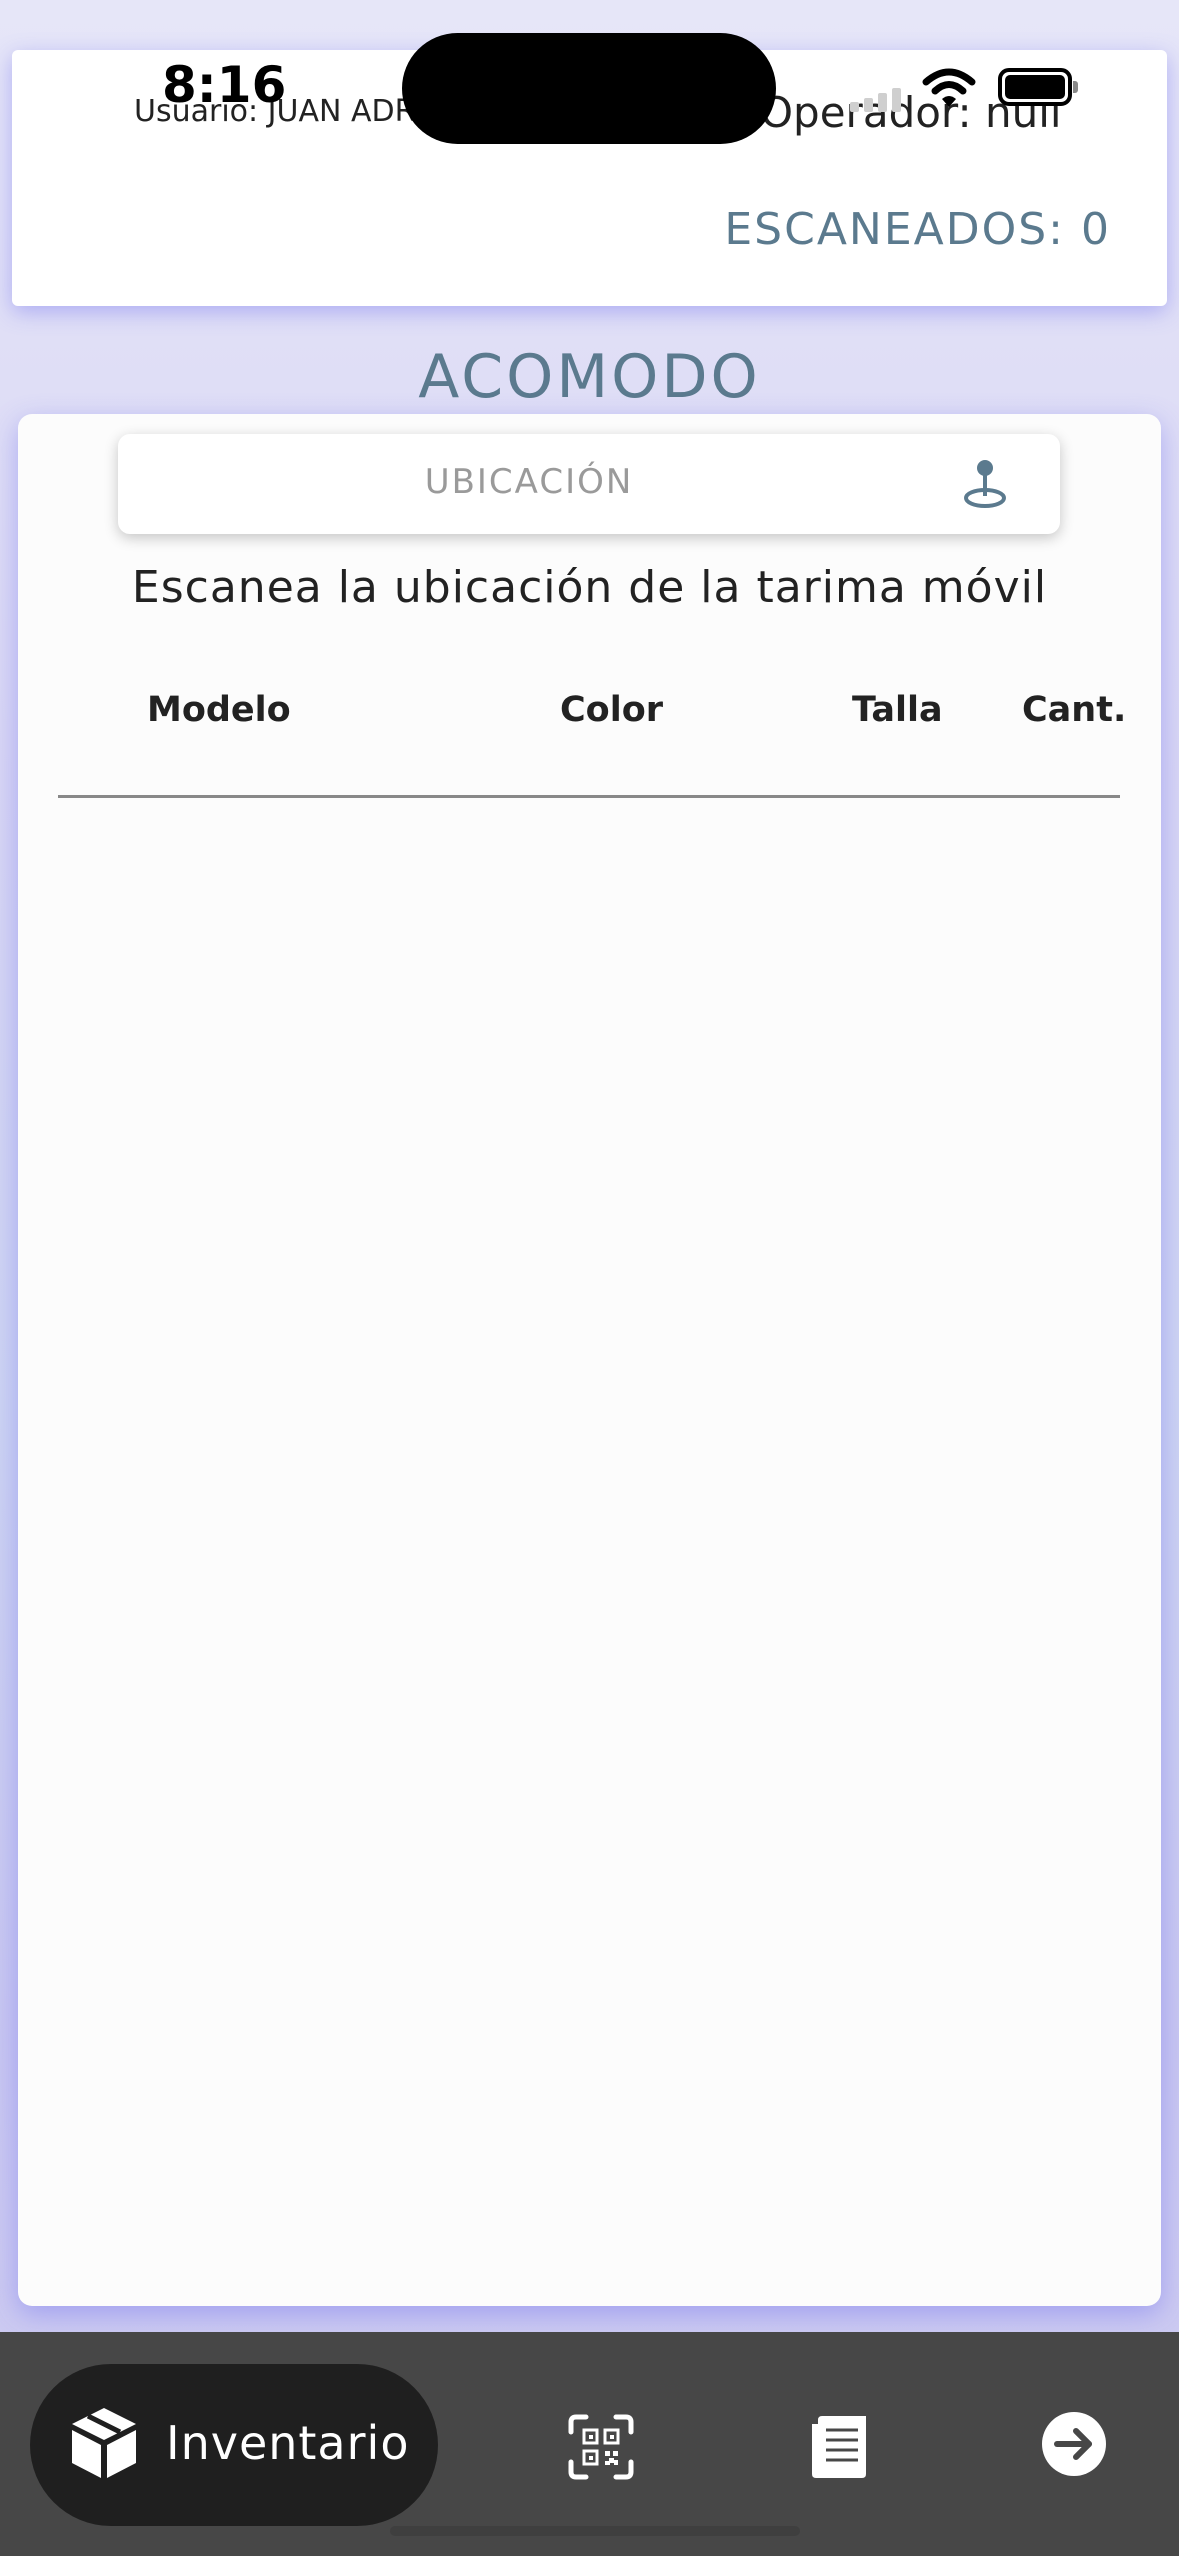 Image resolution: width=1179 pixels, height=2556 pixels. What do you see at coordinates (878, 99) in the screenshot?
I see `cellular-signal-icon` at bounding box center [878, 99].